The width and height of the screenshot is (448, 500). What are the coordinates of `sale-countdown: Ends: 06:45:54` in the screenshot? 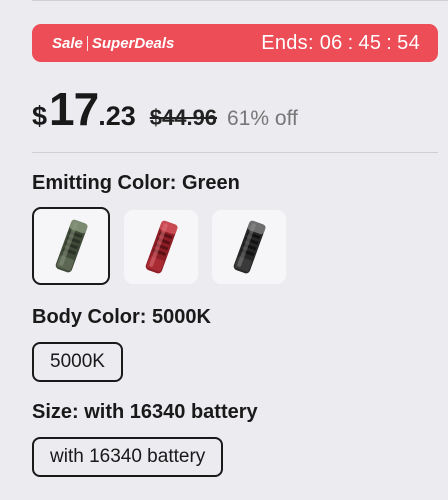 It's located at (340, 43).